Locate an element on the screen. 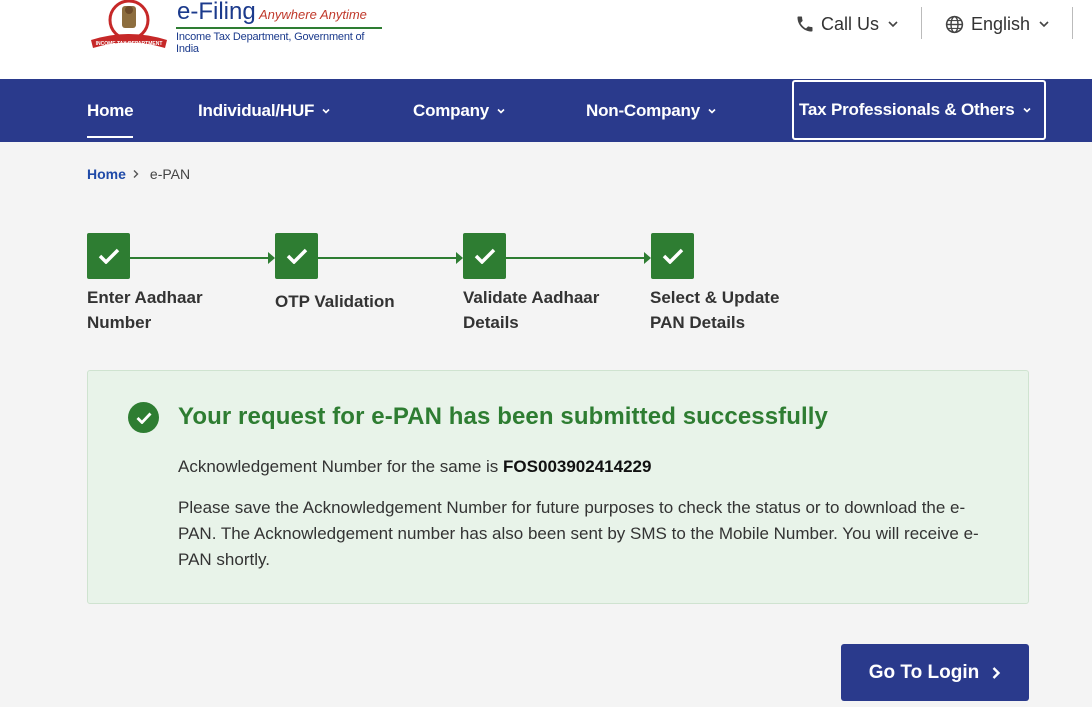  nav-individual-label: Individual/HUF is located at coordinates (256, 110).